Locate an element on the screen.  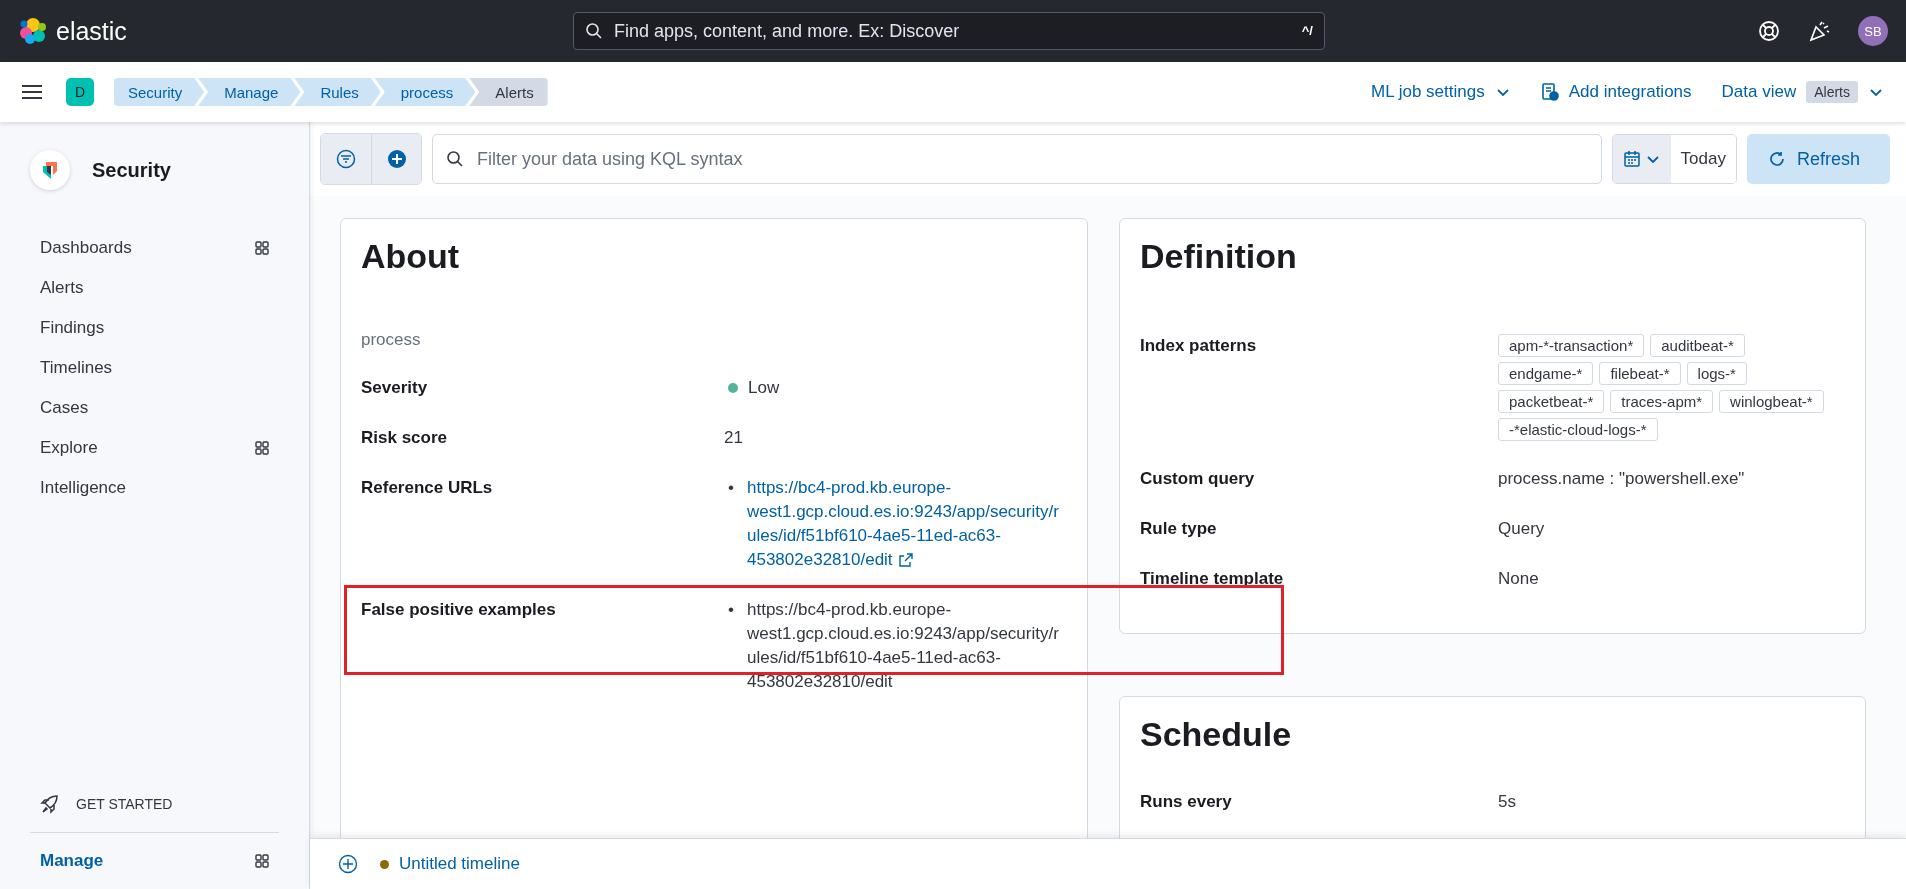
index-pattern-badge: auditbeat-* is located at coordinates (1697, 345).